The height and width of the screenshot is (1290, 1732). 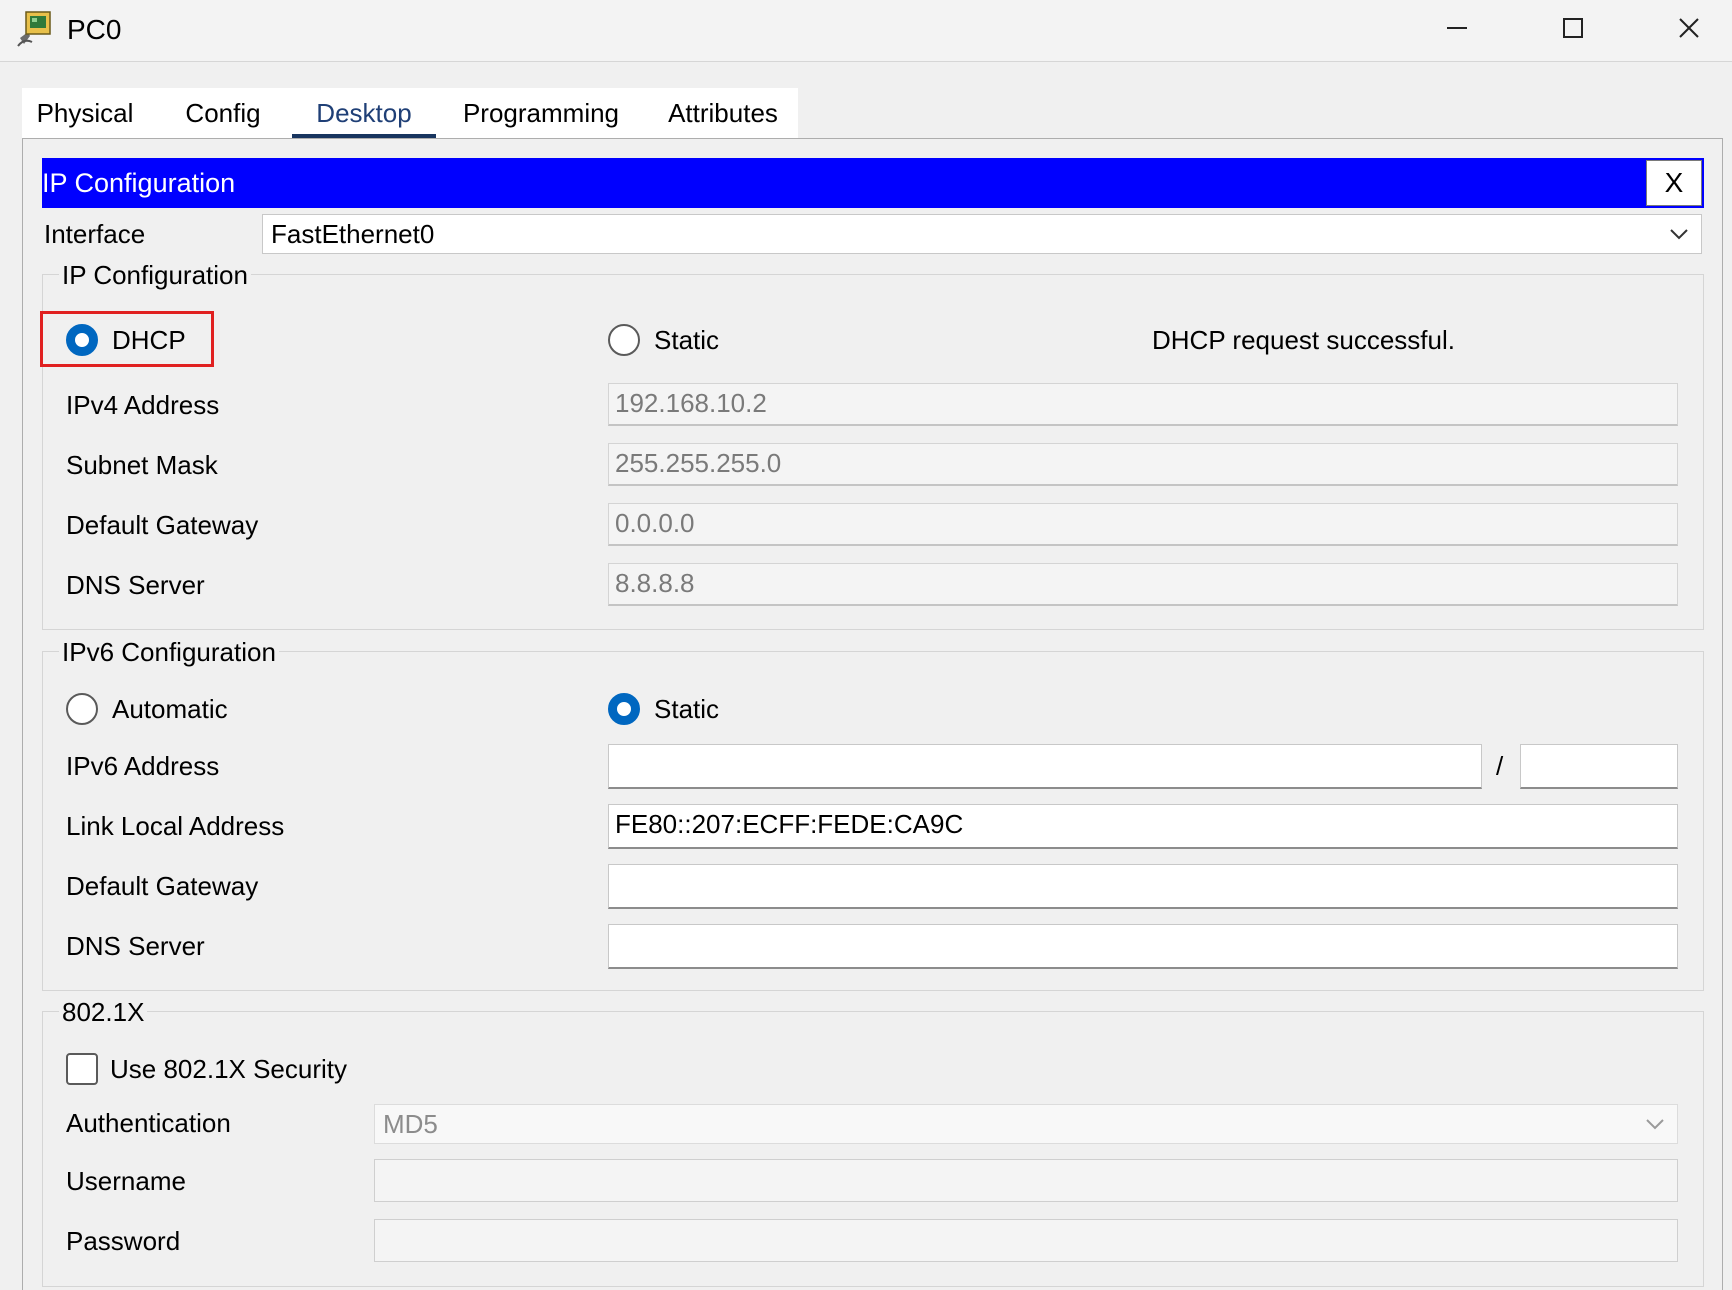 I want to click on subnet-mask-label: Subnet Mask, so click(x=142, y=465).